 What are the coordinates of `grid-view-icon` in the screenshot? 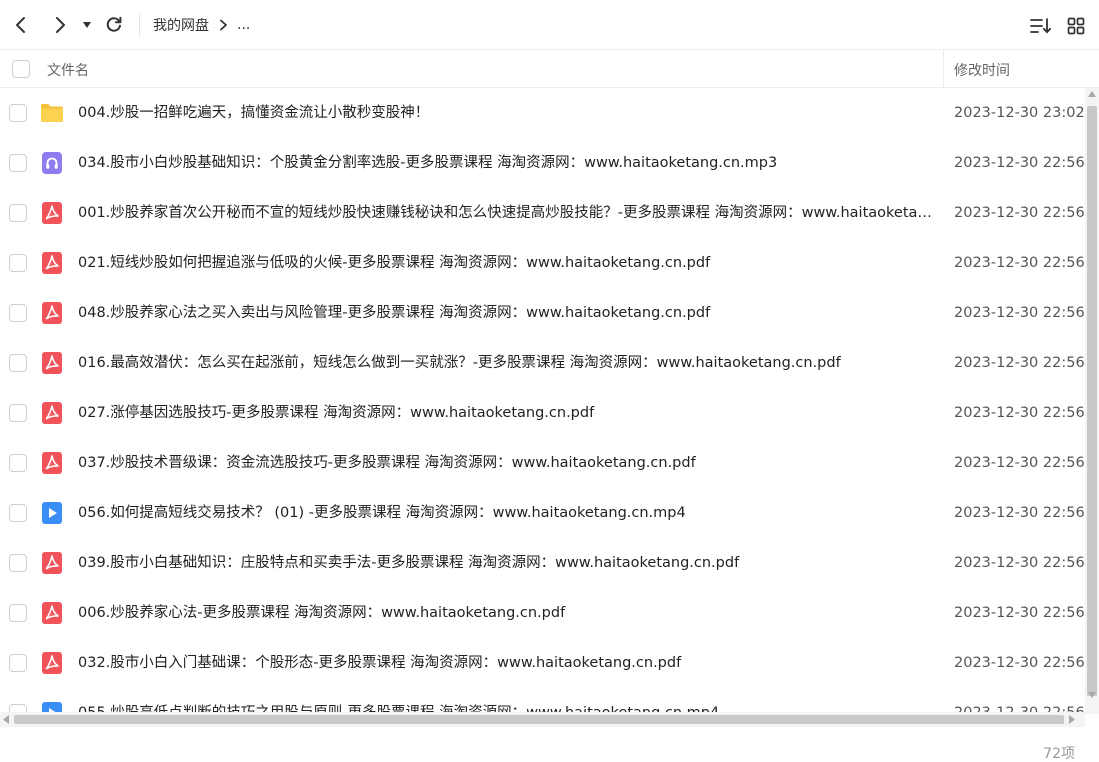 It's located at (1076, 26).